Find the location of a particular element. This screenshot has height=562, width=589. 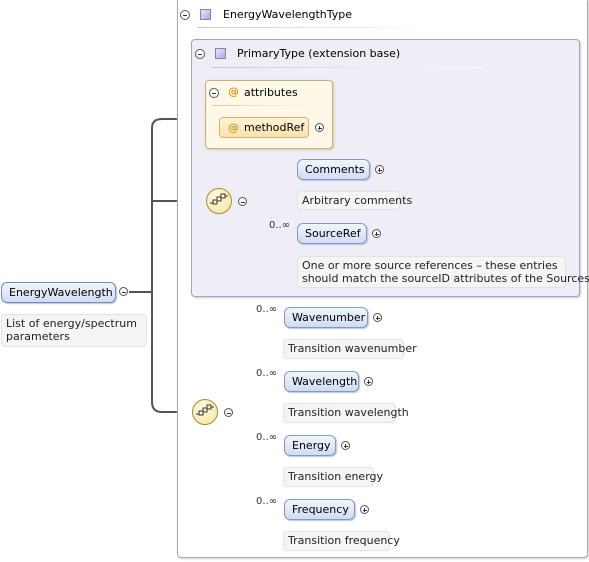

element-comments: Comments is located at coordinates (333, 169).